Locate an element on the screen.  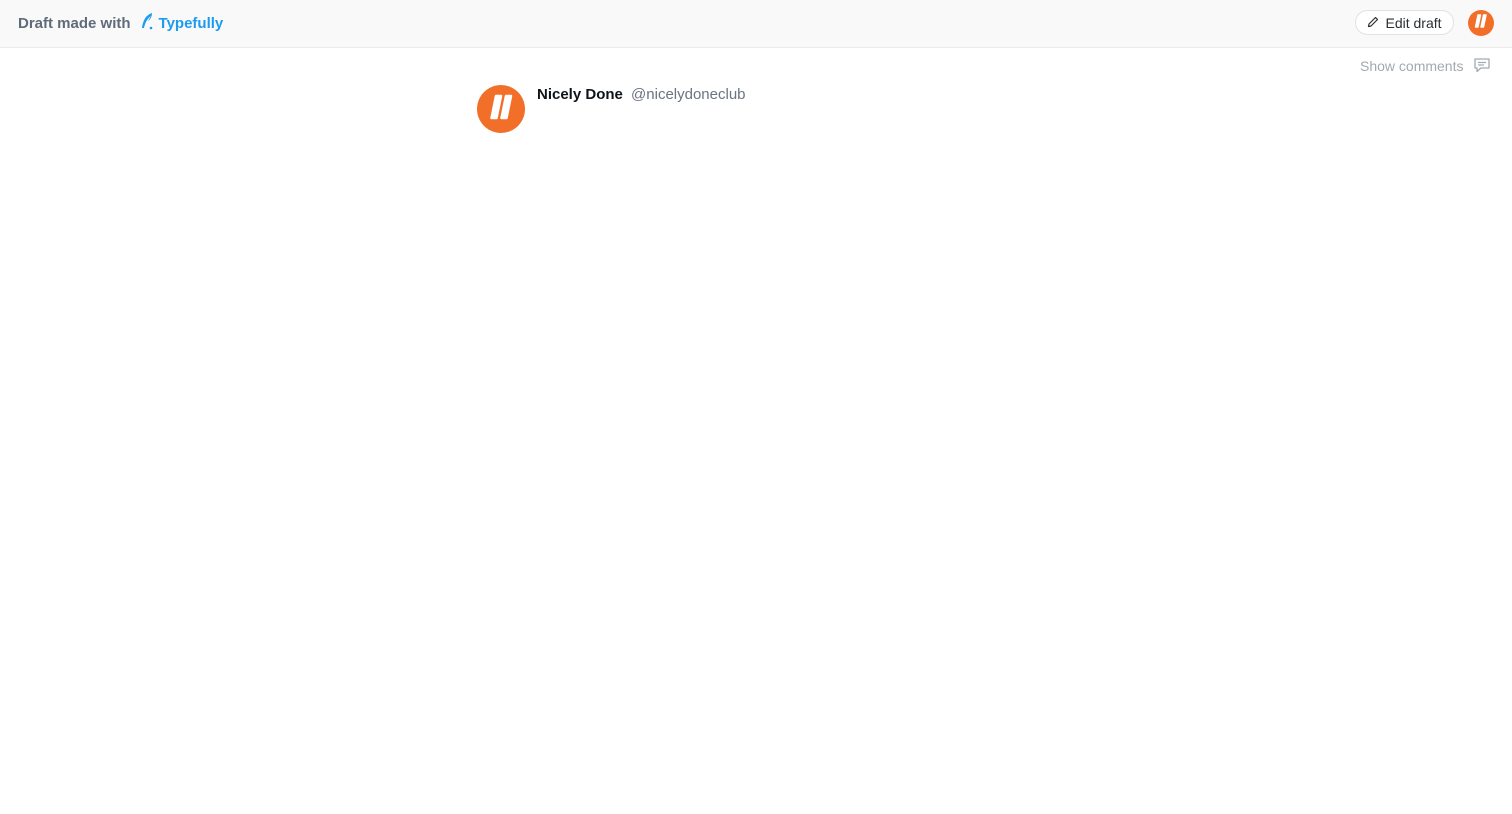
brand: Draft made with Typefully is located at coordinates (120, 23).